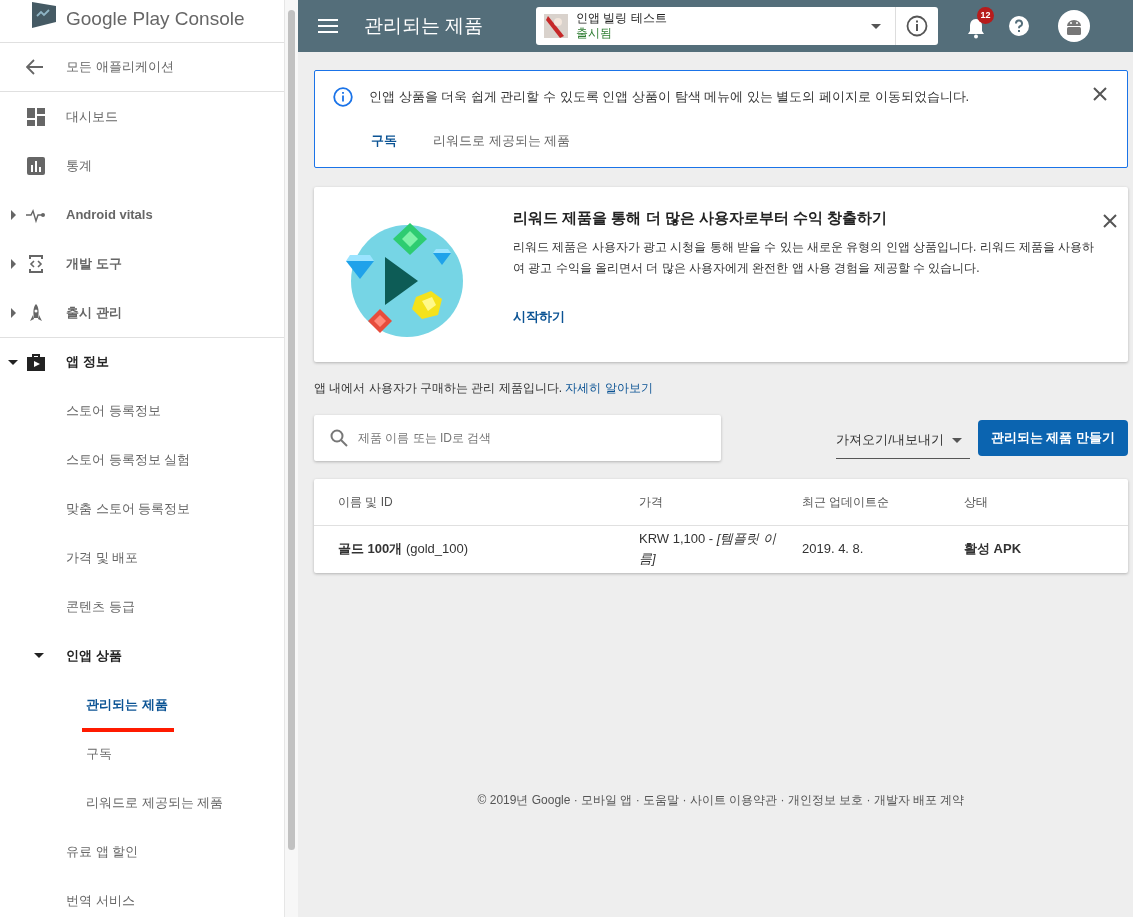  I want to click on learn-more-link: 자세히 알아보기, so click(609, 387).